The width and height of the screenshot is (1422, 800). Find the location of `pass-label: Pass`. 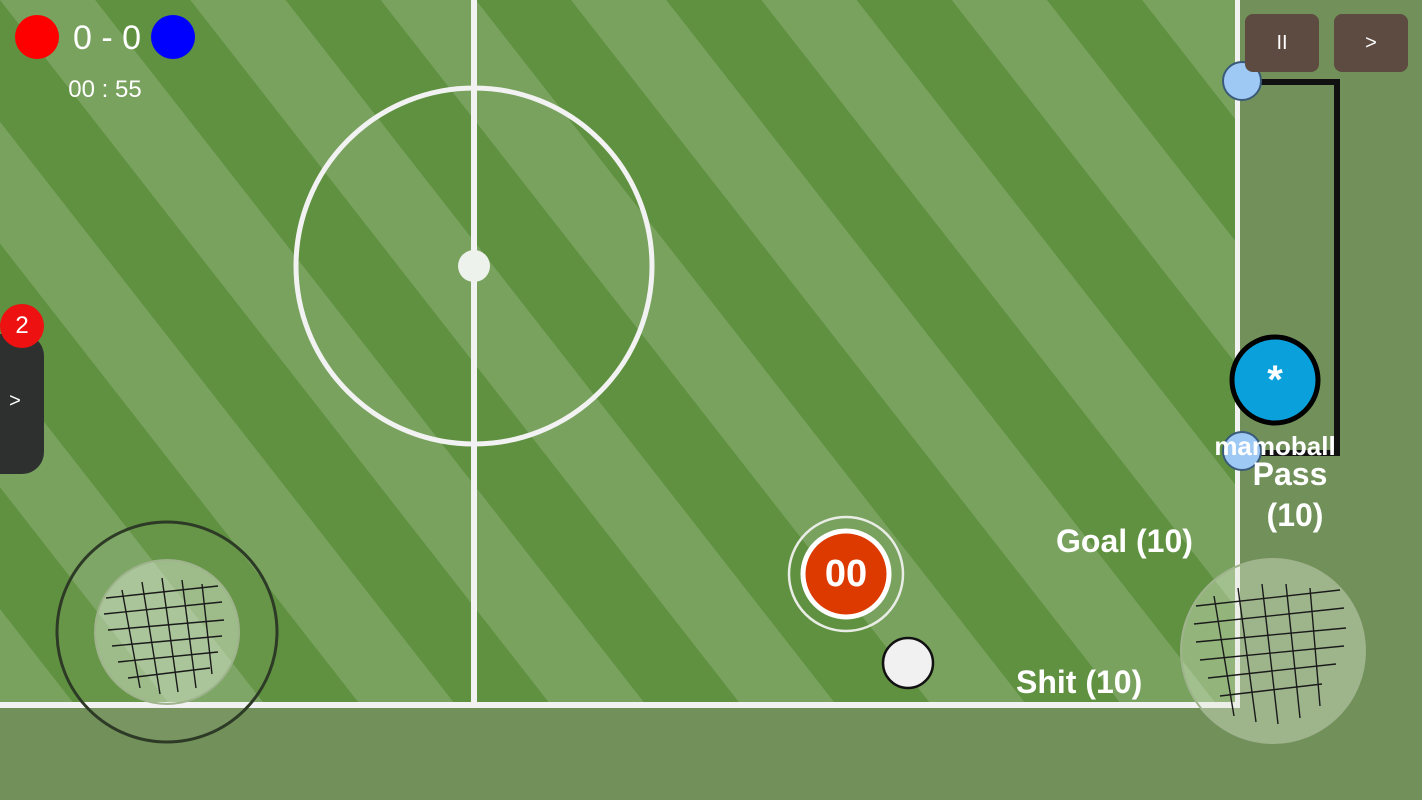

pass-label: Pass is located at coordinates (1290, 474).